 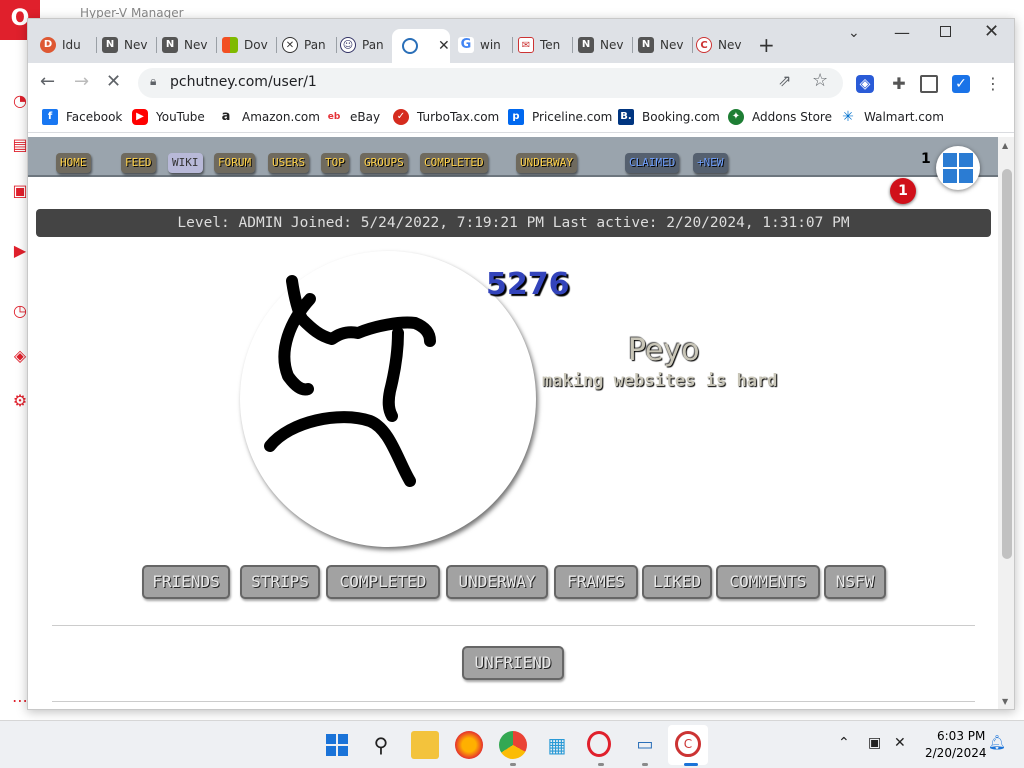 What do you see at coordinates (672, 45) in the screenshot?
I see `tab-label: Nev` at bounding box center [672, 45].